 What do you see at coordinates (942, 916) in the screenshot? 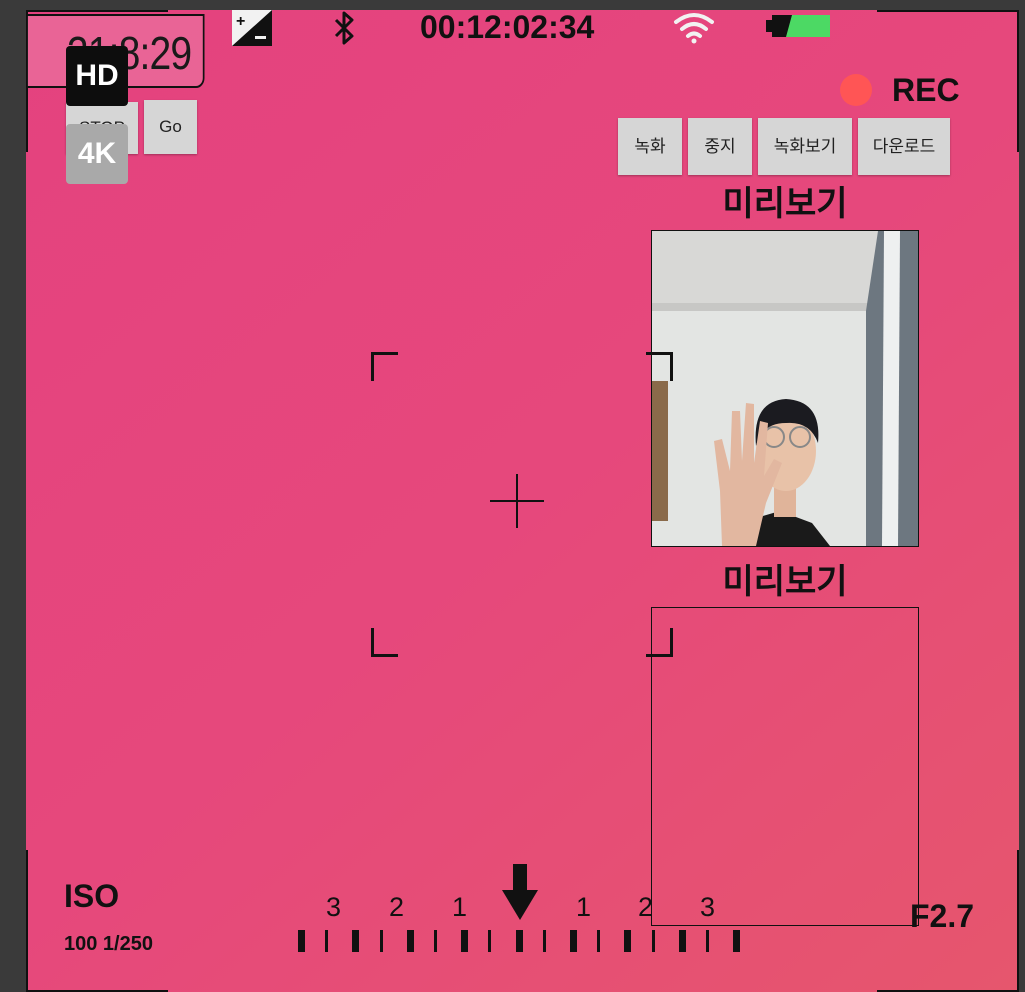
I see `aperture-value: F2.7` at bounding box center [942, 916].